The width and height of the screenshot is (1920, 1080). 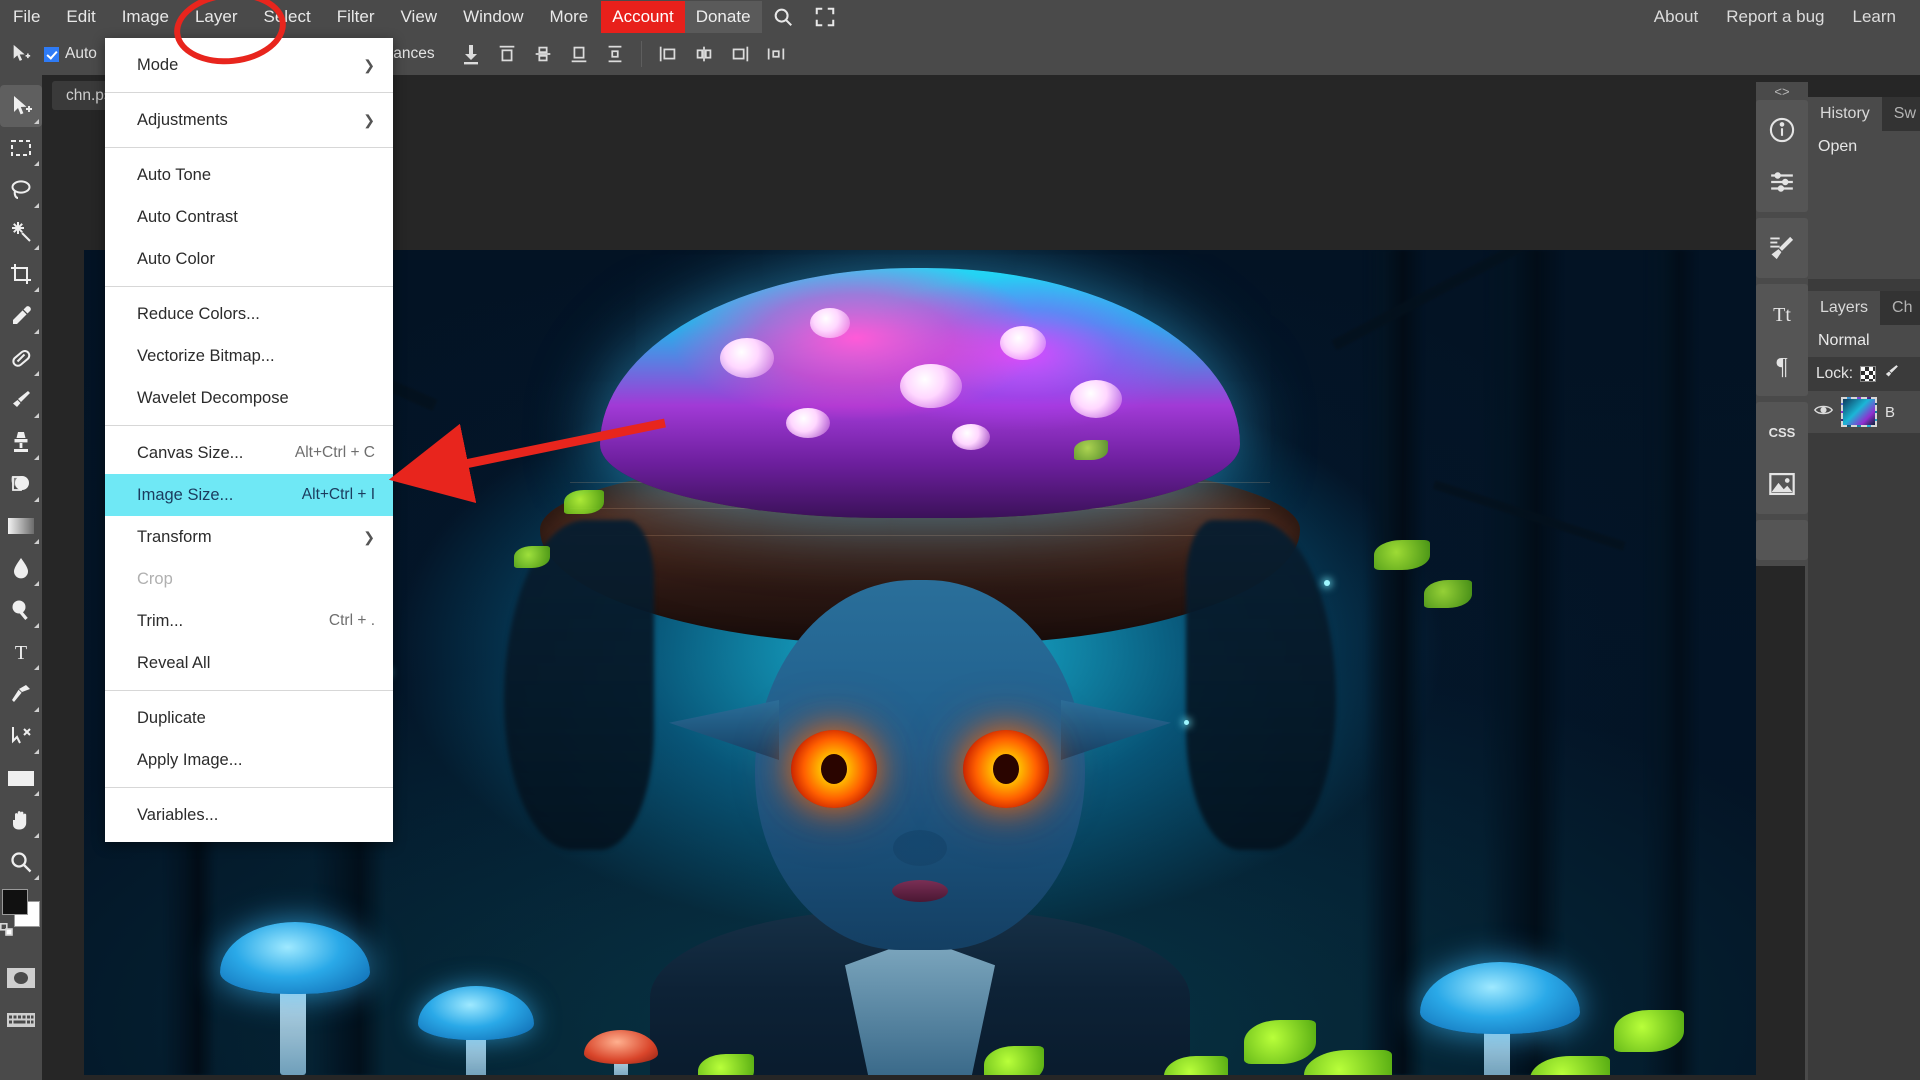 I want to click on paint-lock-icon, so click(x=1891, y=374).